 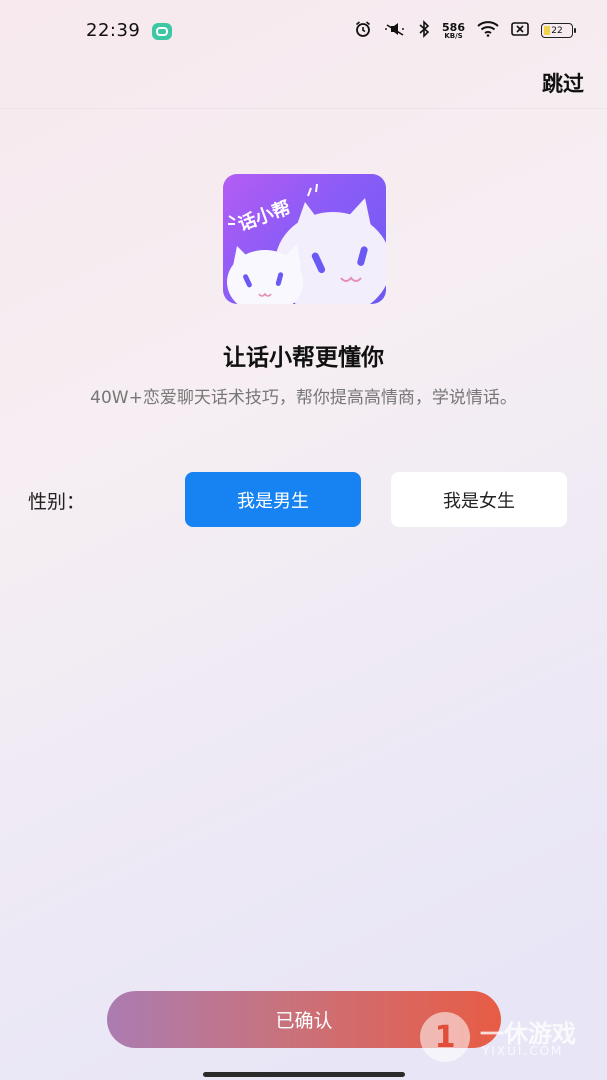 What do you see at coordinates (273, 499) in the screenshot?
I see `male-option-button: 我是男生` at bounding box center [273, 499].